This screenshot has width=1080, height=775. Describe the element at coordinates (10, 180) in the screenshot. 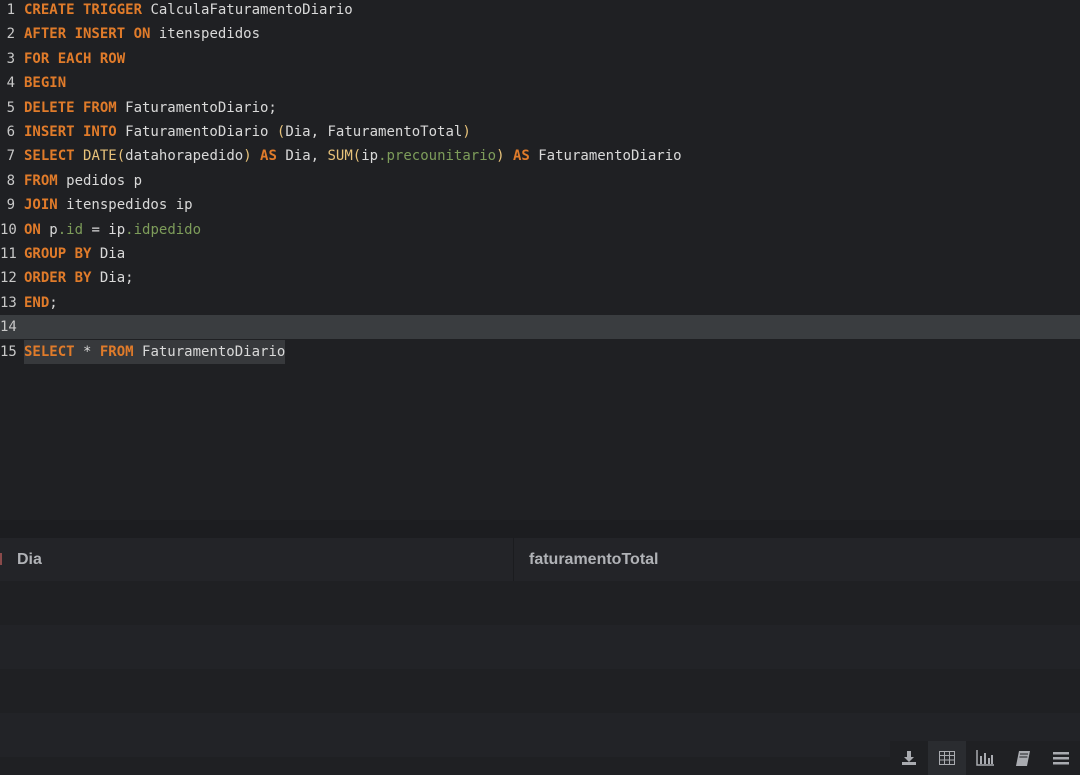

I see `line-number: 8` at that location.